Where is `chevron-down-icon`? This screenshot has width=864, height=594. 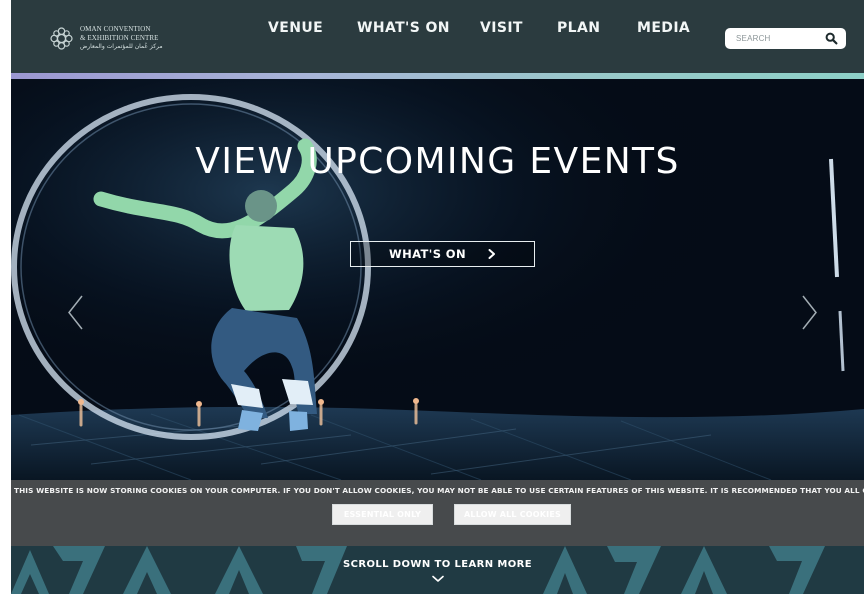
chevron-down-icon is located at coordinates (437, 578).